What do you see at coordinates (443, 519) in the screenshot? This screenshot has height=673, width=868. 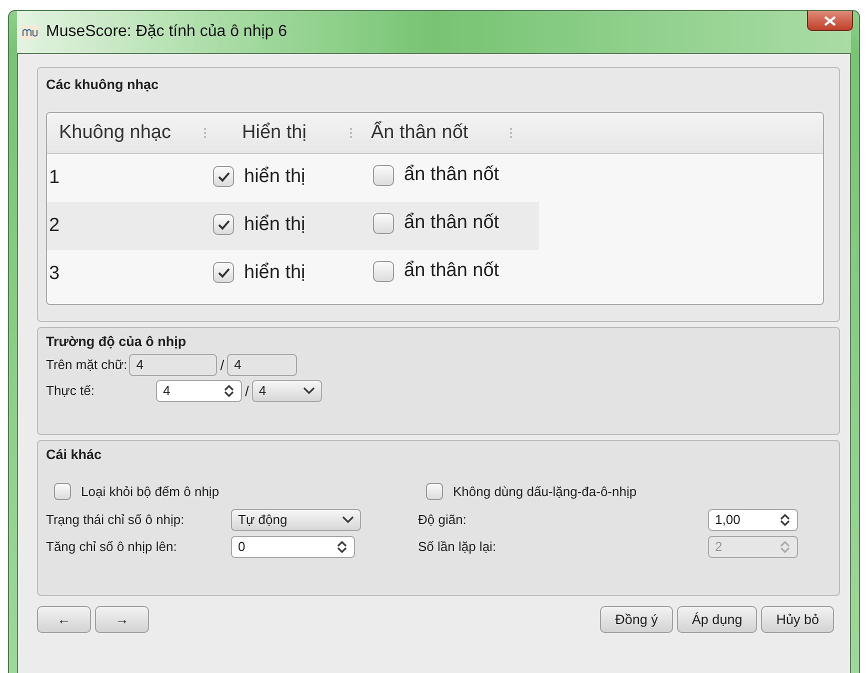 I see `field-label: Độ giãn:` at bounding box center [443, 519].